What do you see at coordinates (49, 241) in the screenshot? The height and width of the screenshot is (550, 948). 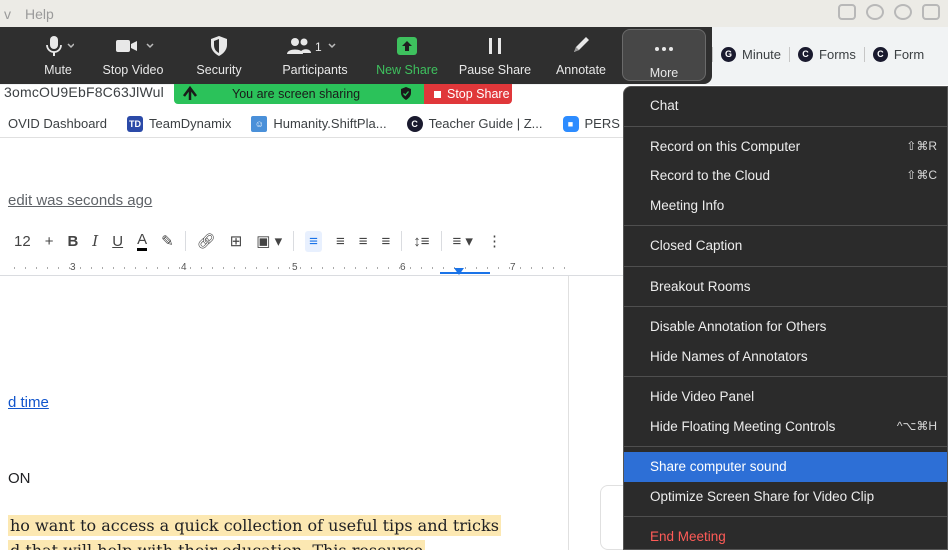 I see `increase-font-size-button: +` at bounding box center [49, 241].